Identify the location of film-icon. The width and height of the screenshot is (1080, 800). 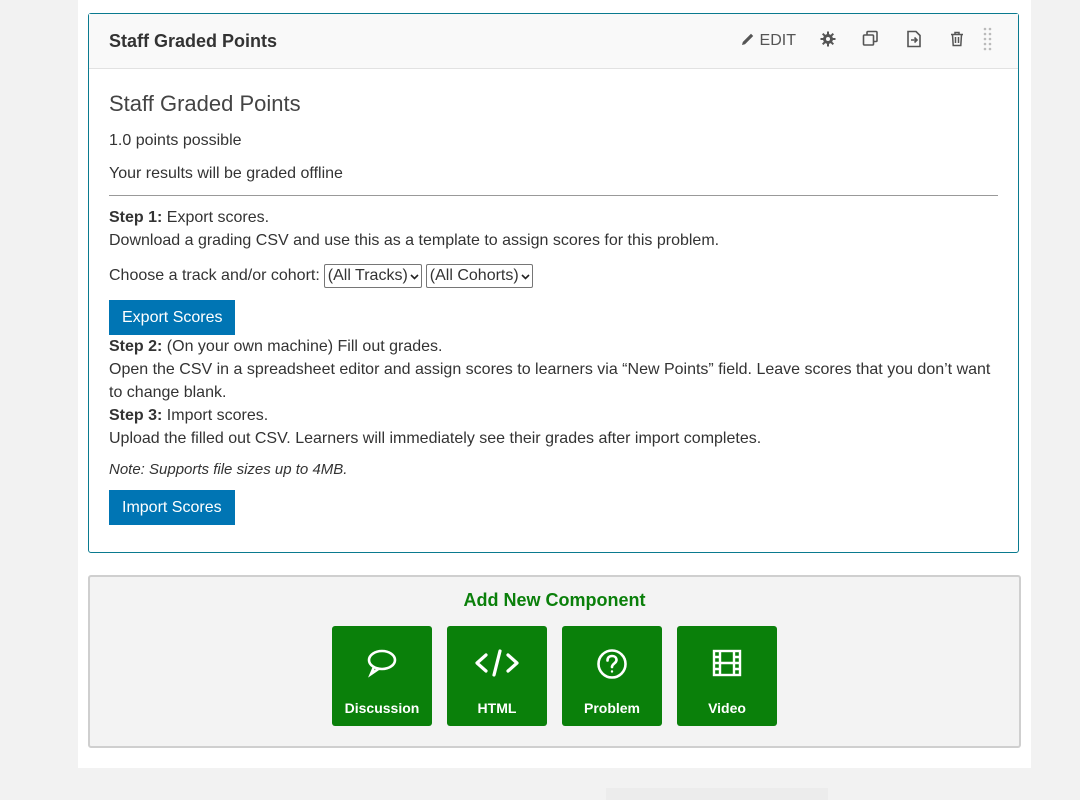
(727, 654).